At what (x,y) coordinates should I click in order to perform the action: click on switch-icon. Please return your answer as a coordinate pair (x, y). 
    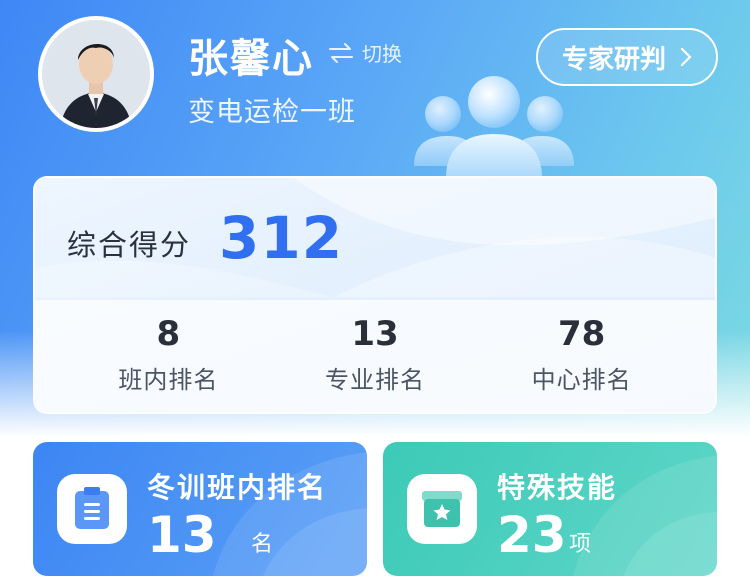
    Looking at the image, I should click on (341, 52).